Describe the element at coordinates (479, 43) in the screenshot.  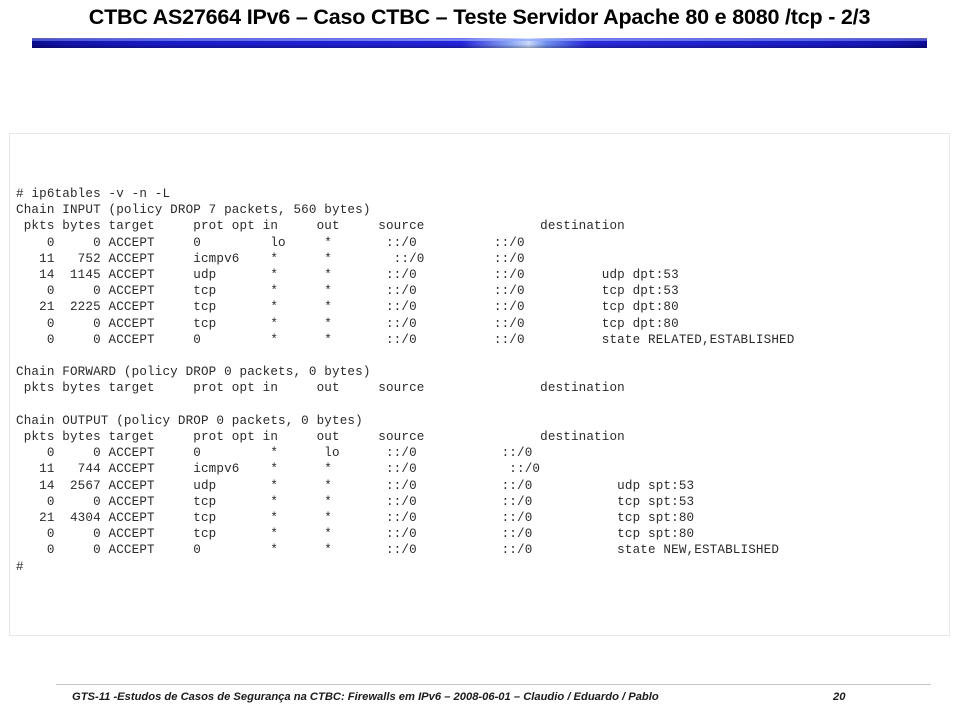
I see `title-divider-bar` at that location.